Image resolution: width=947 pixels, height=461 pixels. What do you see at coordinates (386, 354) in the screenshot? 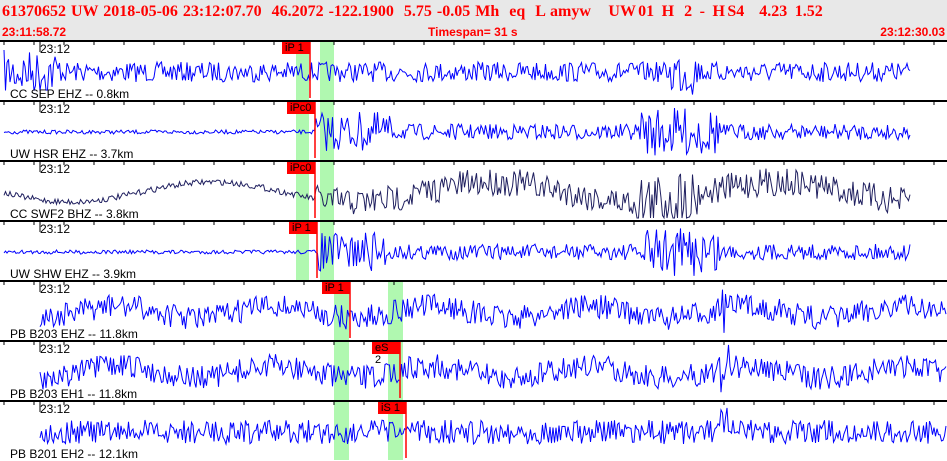
I see `phase-pick-flag: eS 2` at bounding box center [386, 354].